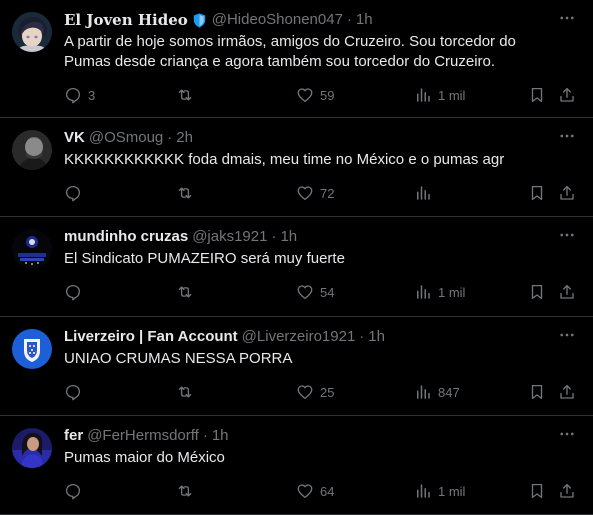  What do you see at coordinates (449, 392) in the screenshot?
I see `view-count: 847` at bounding box center [449, 392].